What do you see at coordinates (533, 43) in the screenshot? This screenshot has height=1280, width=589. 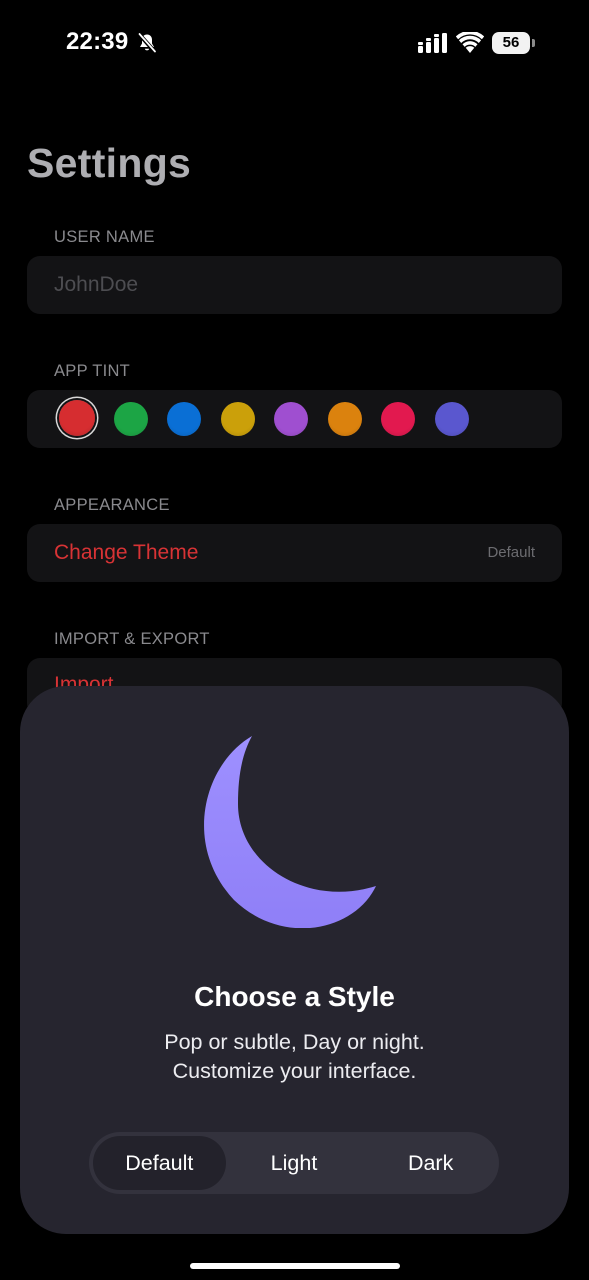 I see `battery-tip` at bounding box center [533, 43].